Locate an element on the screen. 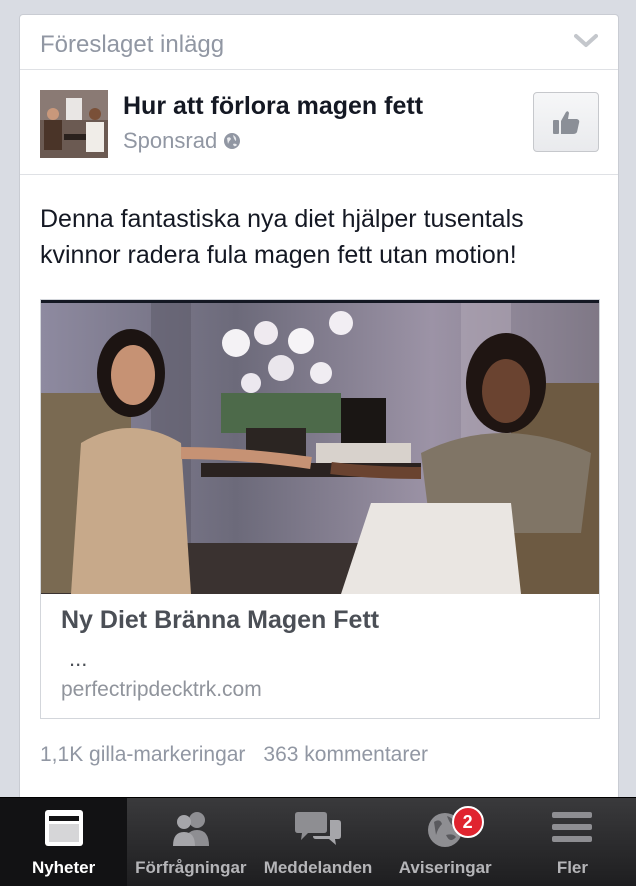  tab-messages: Meddelanden is located at coordinates (317, 842).